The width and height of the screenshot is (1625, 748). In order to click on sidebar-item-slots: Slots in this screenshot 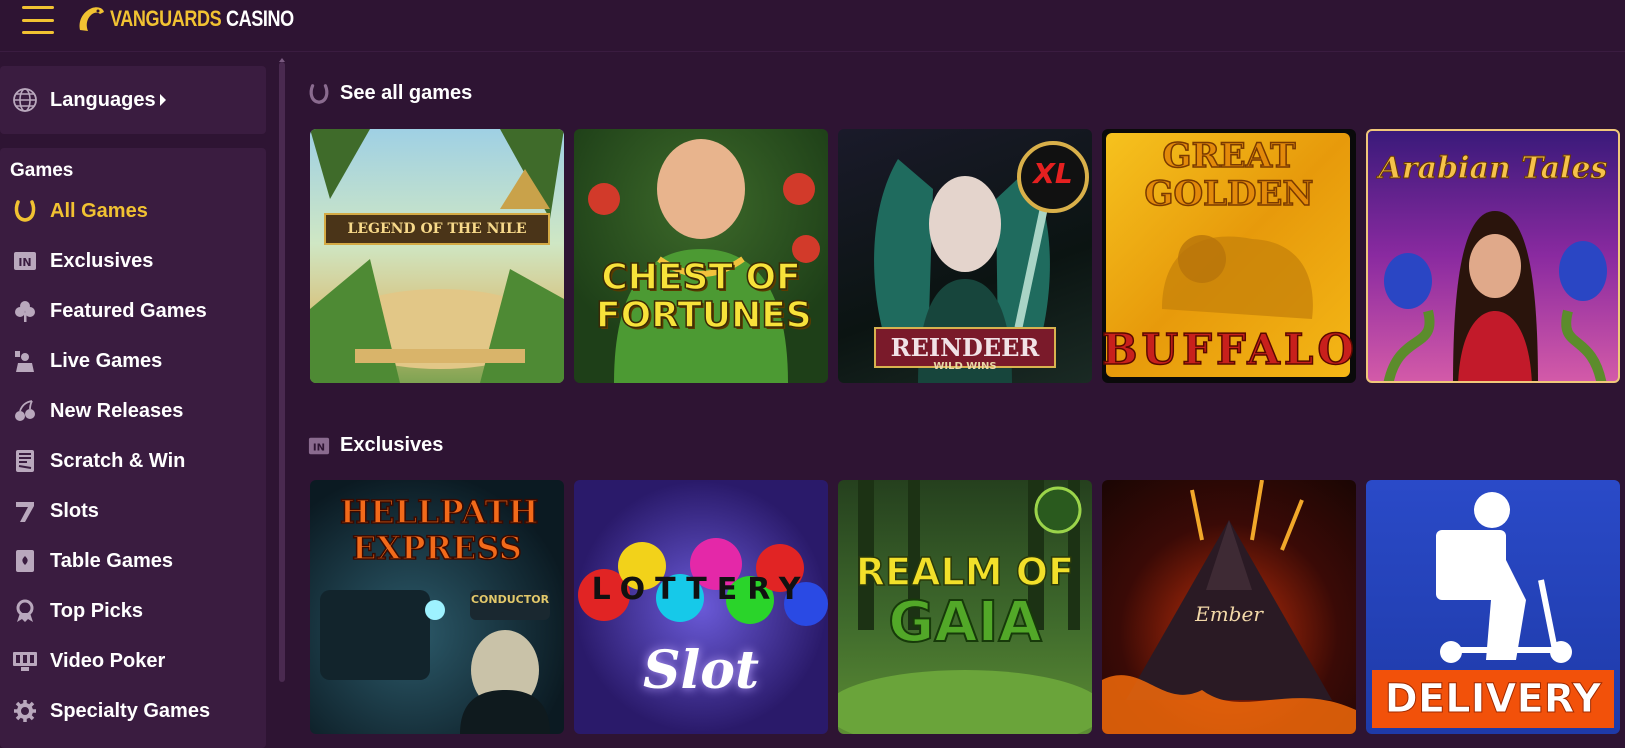, I will do `click(133, 511)`.